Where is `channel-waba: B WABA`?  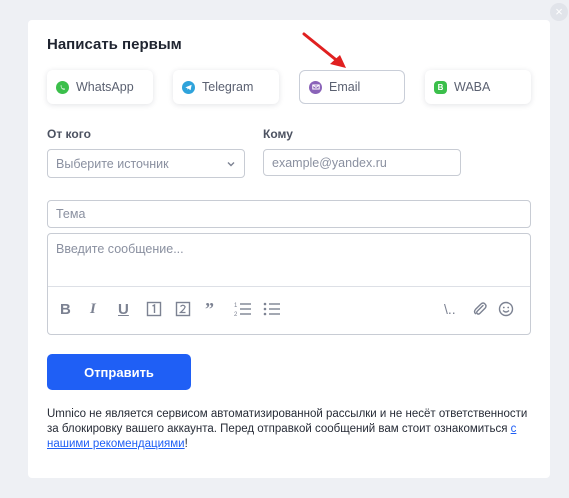 channel-waba: B WABA is located at coordinates (478, 87).